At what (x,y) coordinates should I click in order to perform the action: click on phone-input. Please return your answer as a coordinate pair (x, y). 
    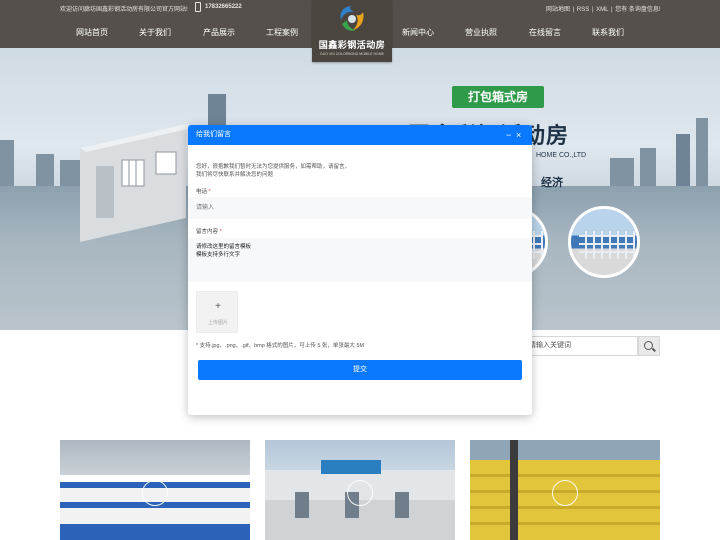
    Looking at the image, I should click on (360, 208).